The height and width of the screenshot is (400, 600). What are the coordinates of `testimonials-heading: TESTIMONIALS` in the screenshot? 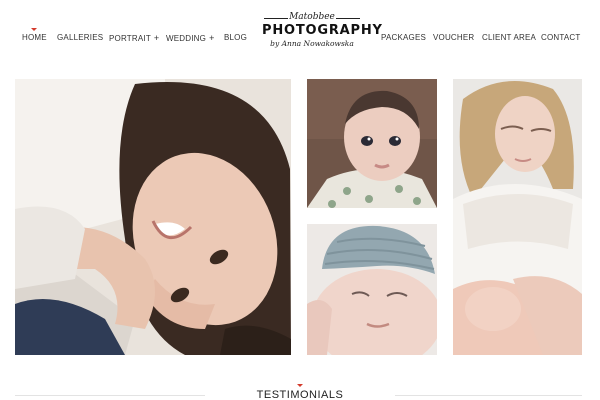 It's located at (300, 394).